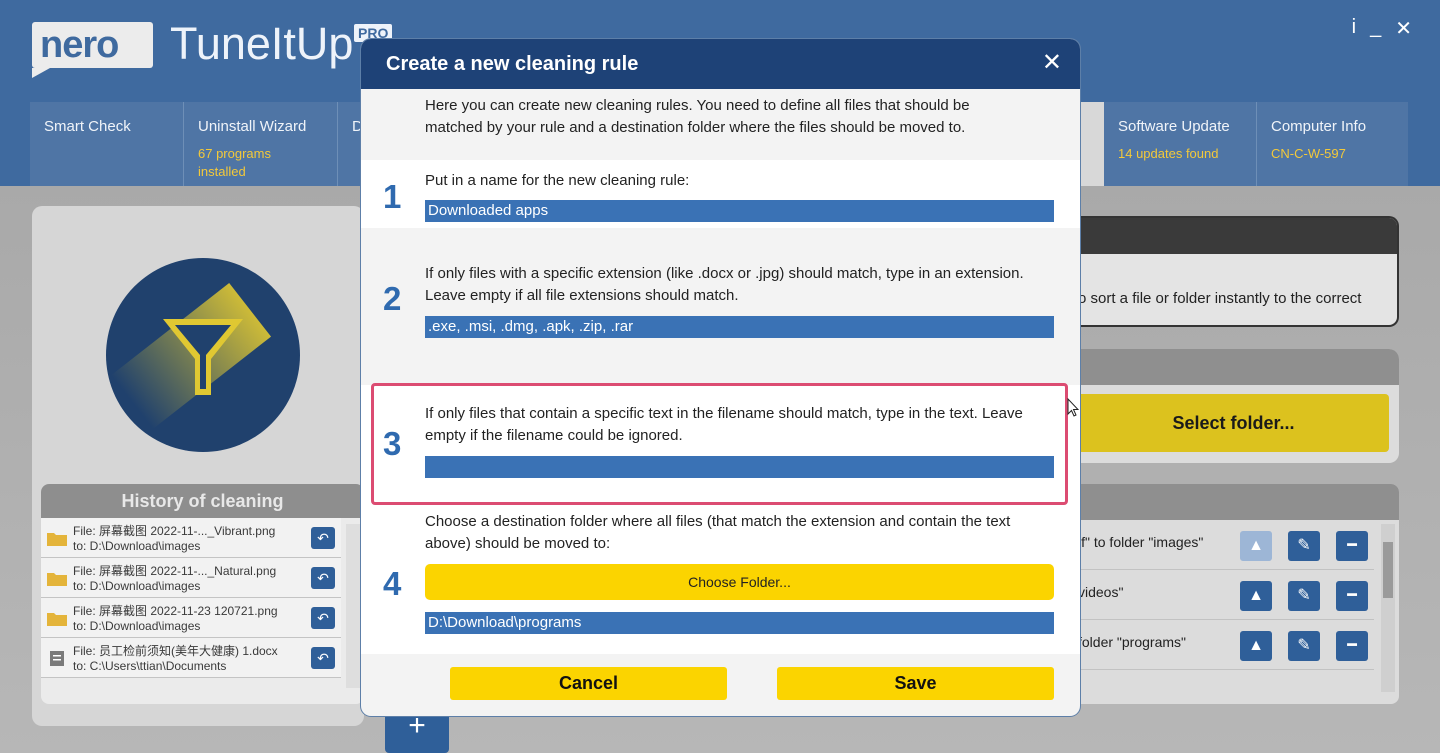 The image size is (1440, 753). Describe the element at coordinates (1388, 608) in the screenshot. I see `rules-scrollbar` at that location.